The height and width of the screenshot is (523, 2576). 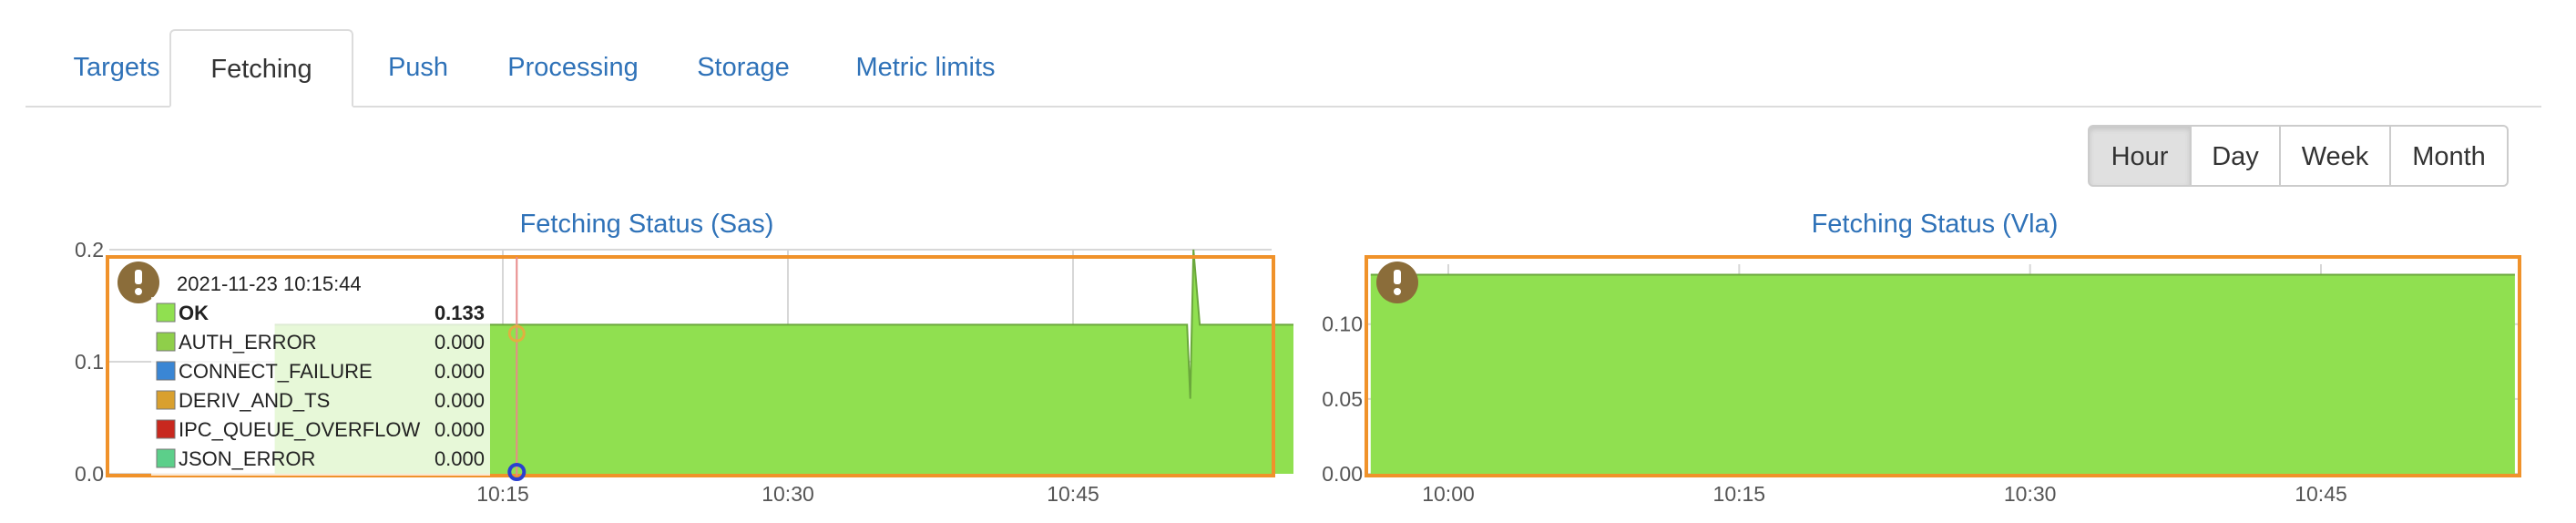 I want to click on legend-series-name: OK, so click(x=194, y=313).